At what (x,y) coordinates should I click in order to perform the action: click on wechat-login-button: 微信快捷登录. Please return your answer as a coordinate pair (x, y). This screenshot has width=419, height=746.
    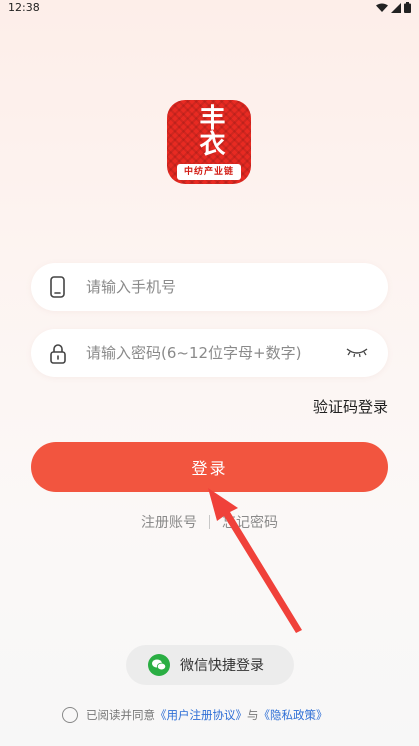
    Looking at the image, I should click on (210, 665).